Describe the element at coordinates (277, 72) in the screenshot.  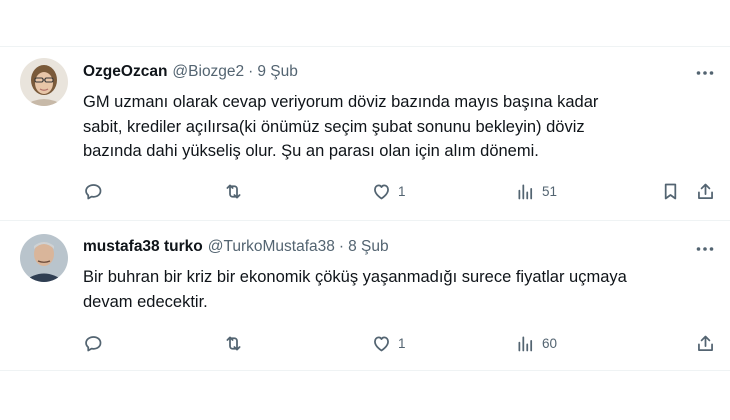
I see `tweet-date: 9 Şub` at that location.